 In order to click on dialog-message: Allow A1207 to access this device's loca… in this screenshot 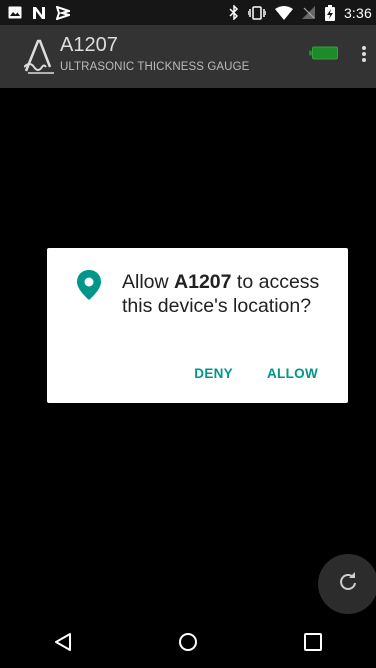, I will do `click(227, 294)`.